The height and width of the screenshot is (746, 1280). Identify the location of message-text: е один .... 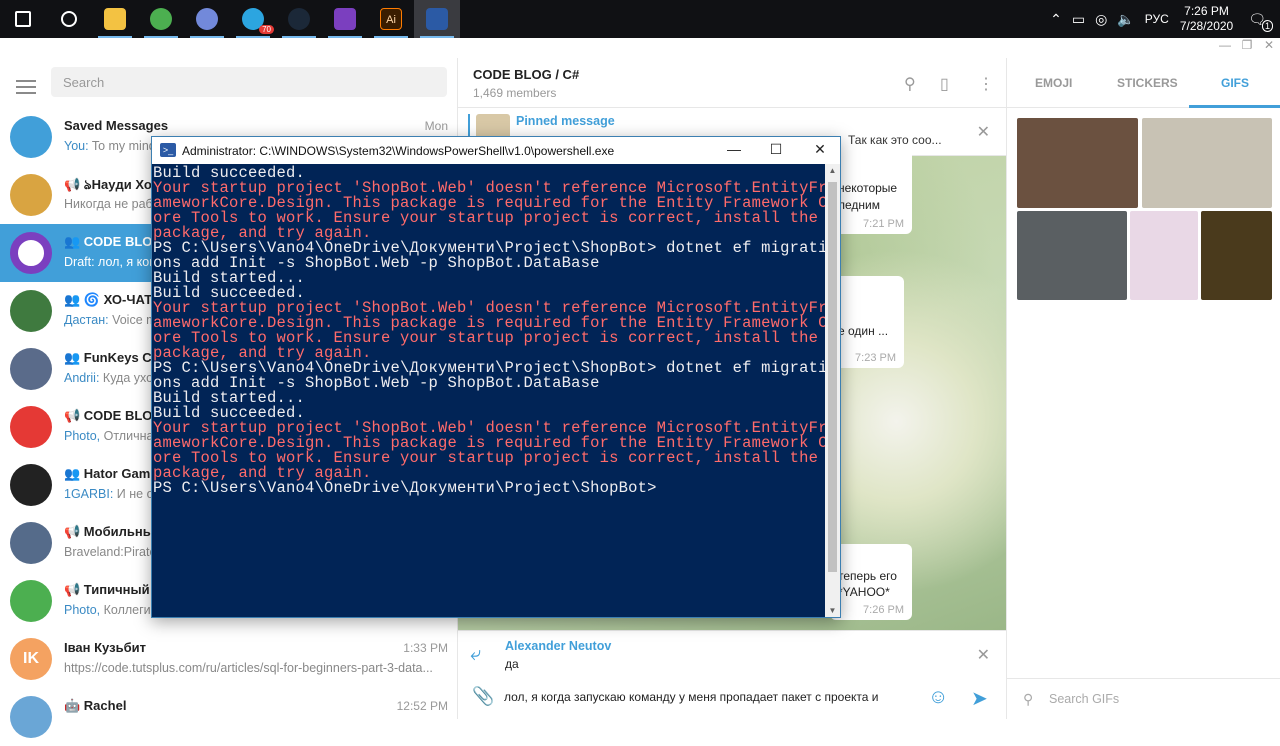
(863, 331).